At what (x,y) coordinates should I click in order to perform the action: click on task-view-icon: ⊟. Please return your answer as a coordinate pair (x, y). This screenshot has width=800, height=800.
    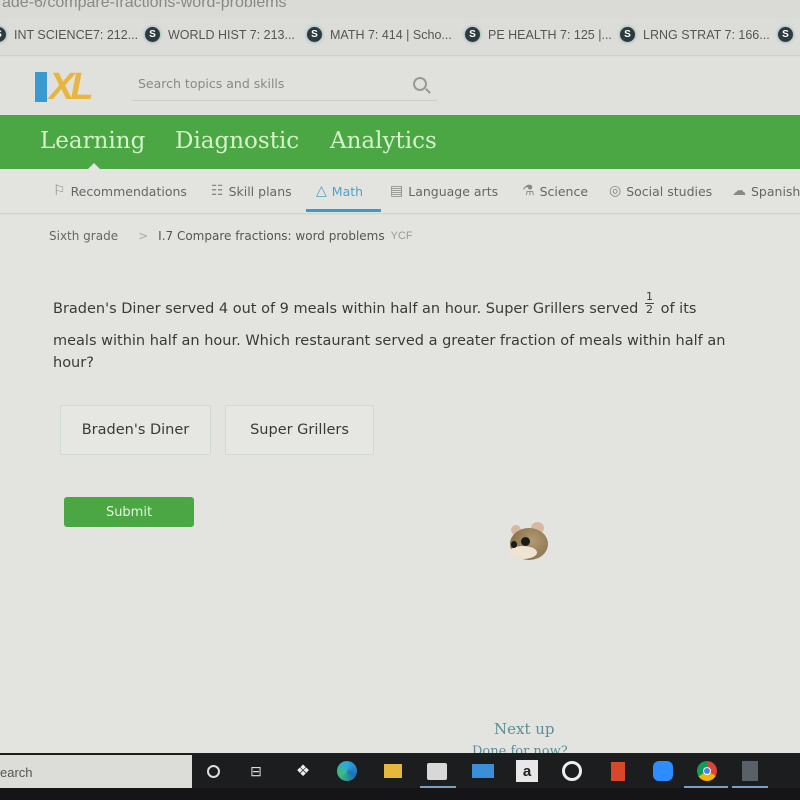
    Looking at the image, I should click on (256, 771).